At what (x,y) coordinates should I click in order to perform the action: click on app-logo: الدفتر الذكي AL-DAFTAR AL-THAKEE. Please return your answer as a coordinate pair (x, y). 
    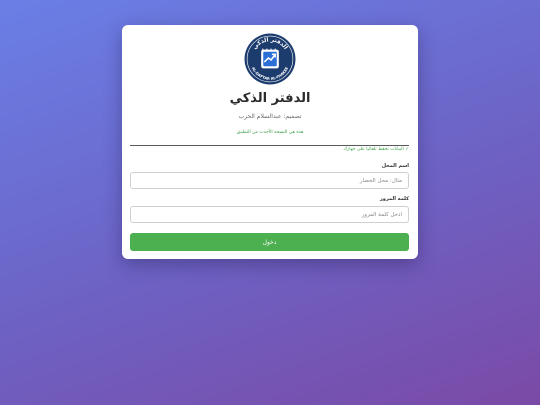
    Looking at the image, I should click on (270, 59).